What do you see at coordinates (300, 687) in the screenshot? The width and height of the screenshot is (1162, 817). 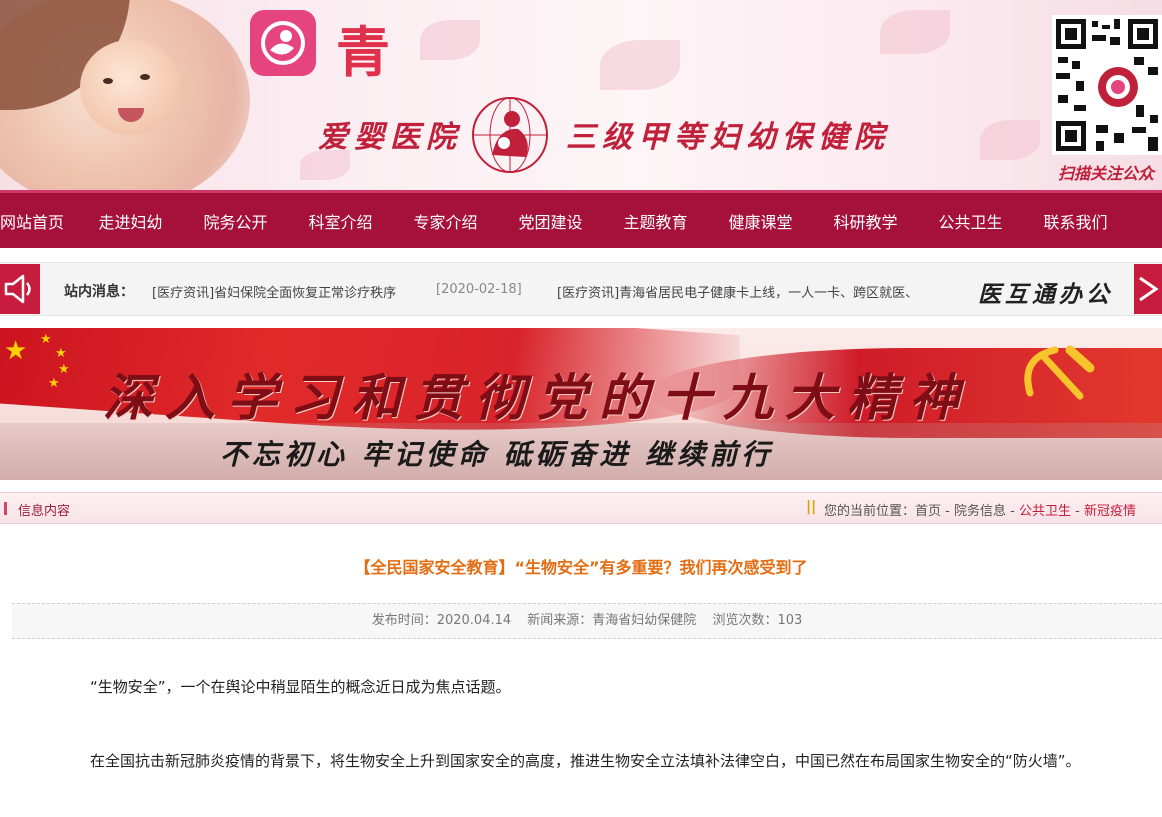 I see `article-paragraph: “生物安全”，一个在舆论中稍显陌生的概念近日成为焦点话题。` at bounding box center [300, 687].